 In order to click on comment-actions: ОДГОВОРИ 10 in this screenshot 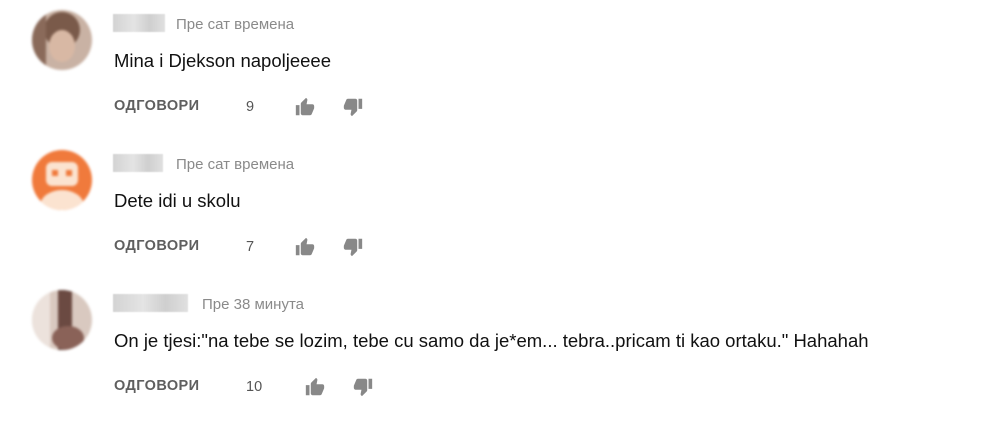, I will do `click(314, 387)`.